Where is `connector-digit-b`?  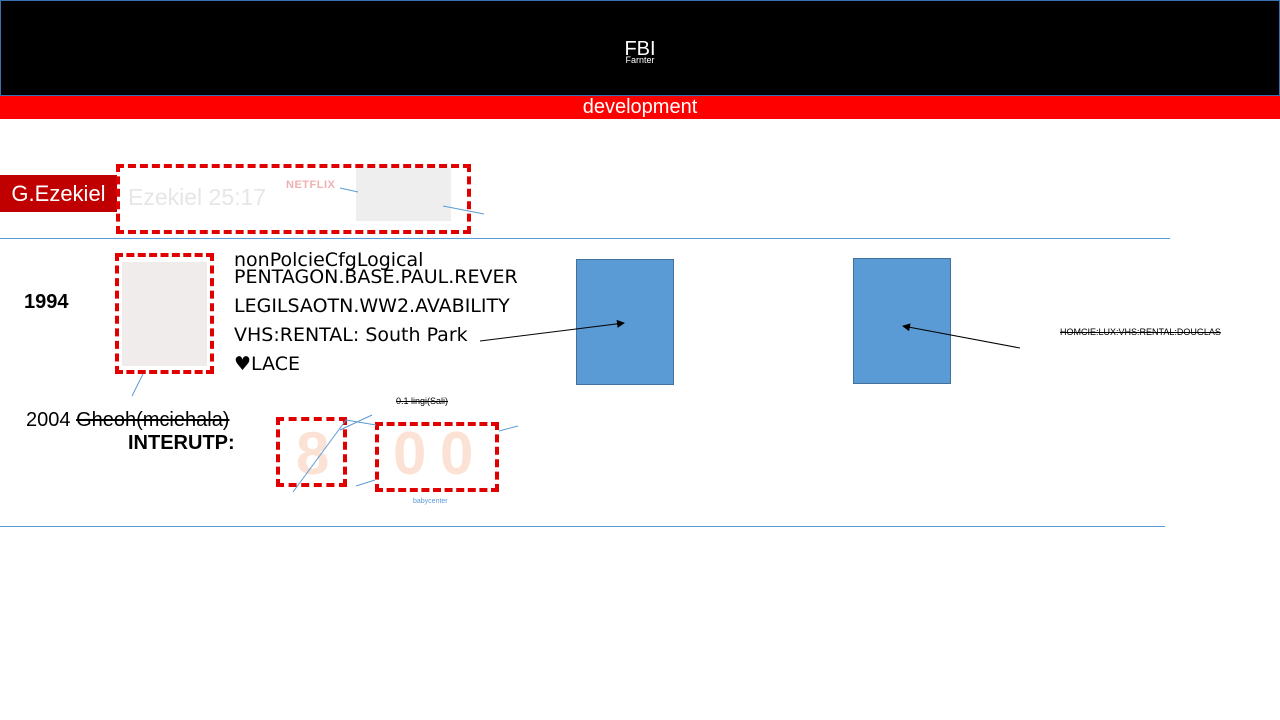 connector-digit-b is located at coordinates (356, 422).